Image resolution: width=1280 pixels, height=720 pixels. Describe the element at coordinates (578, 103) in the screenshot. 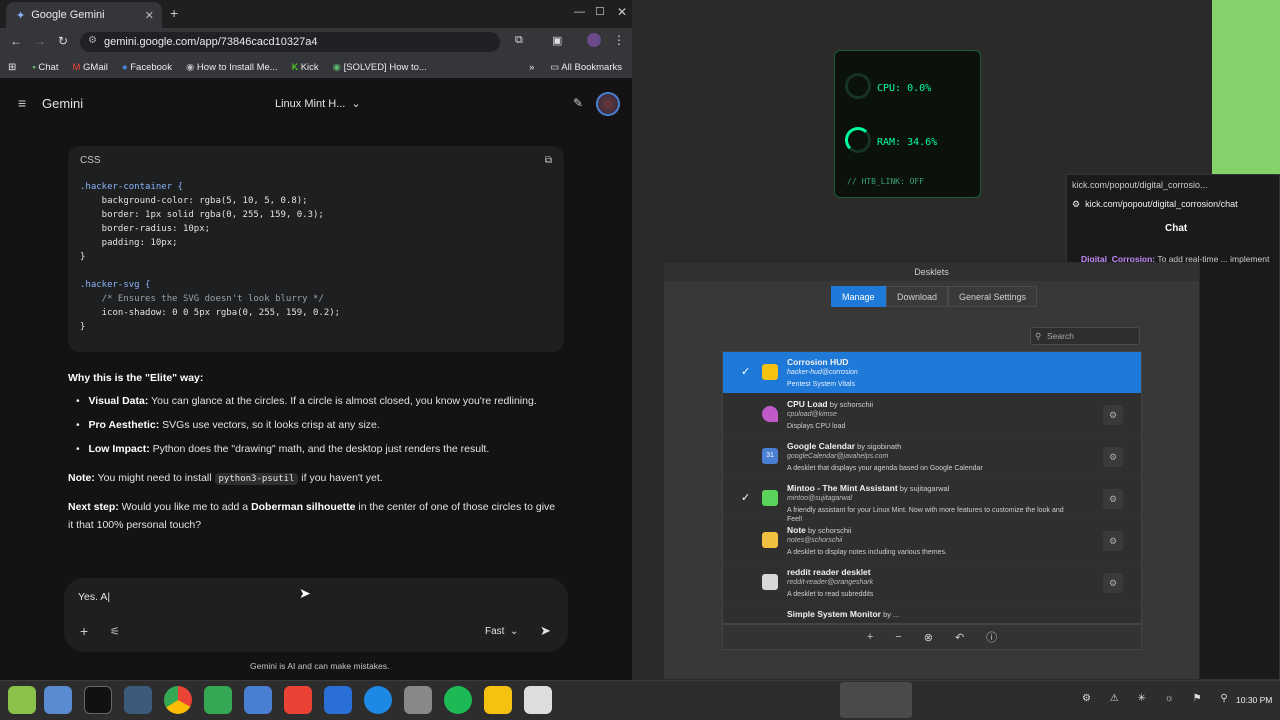

I see `new-chat-icon: ✎` at that location.